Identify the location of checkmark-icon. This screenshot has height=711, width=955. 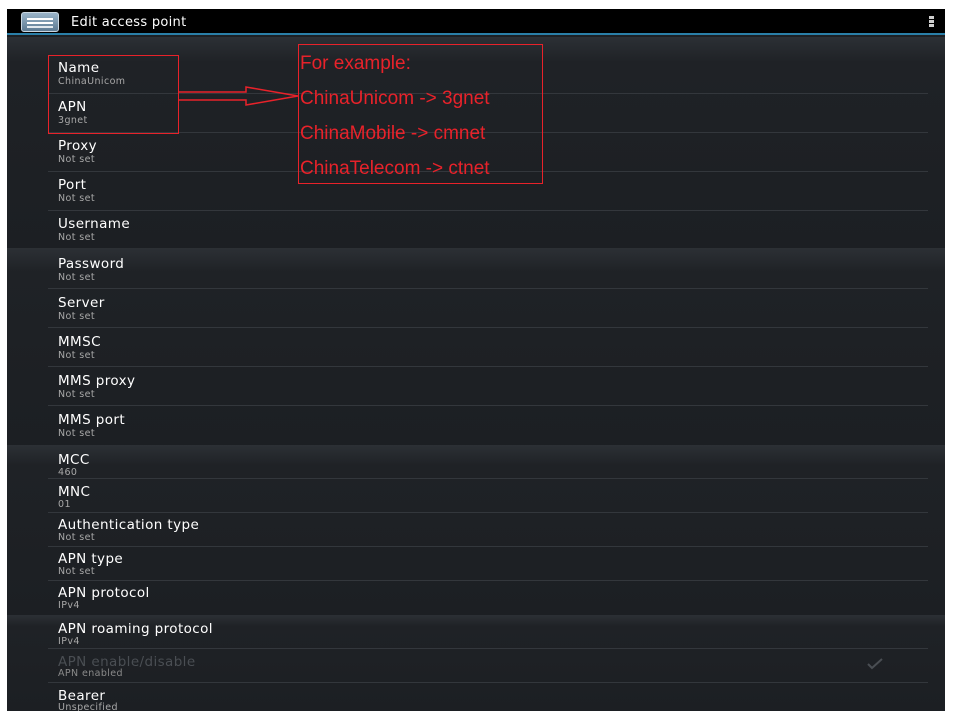
(875, 664).